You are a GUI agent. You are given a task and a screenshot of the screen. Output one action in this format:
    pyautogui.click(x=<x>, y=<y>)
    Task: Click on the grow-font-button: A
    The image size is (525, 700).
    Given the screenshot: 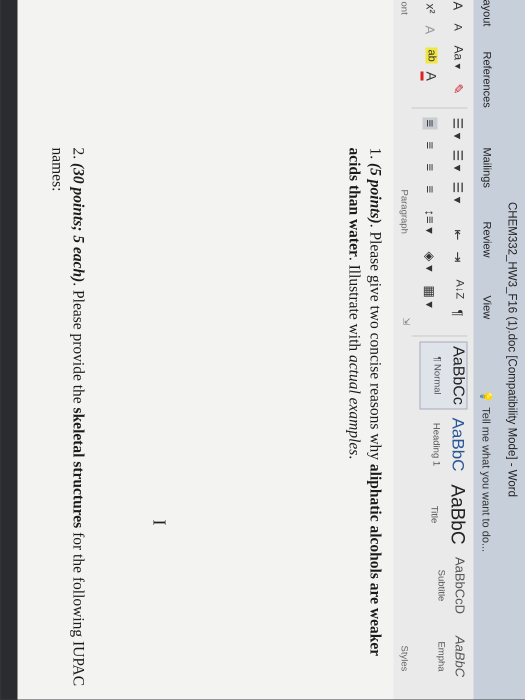 What is the action you would take?
    pyautogui.click(x=458, y=6)
    